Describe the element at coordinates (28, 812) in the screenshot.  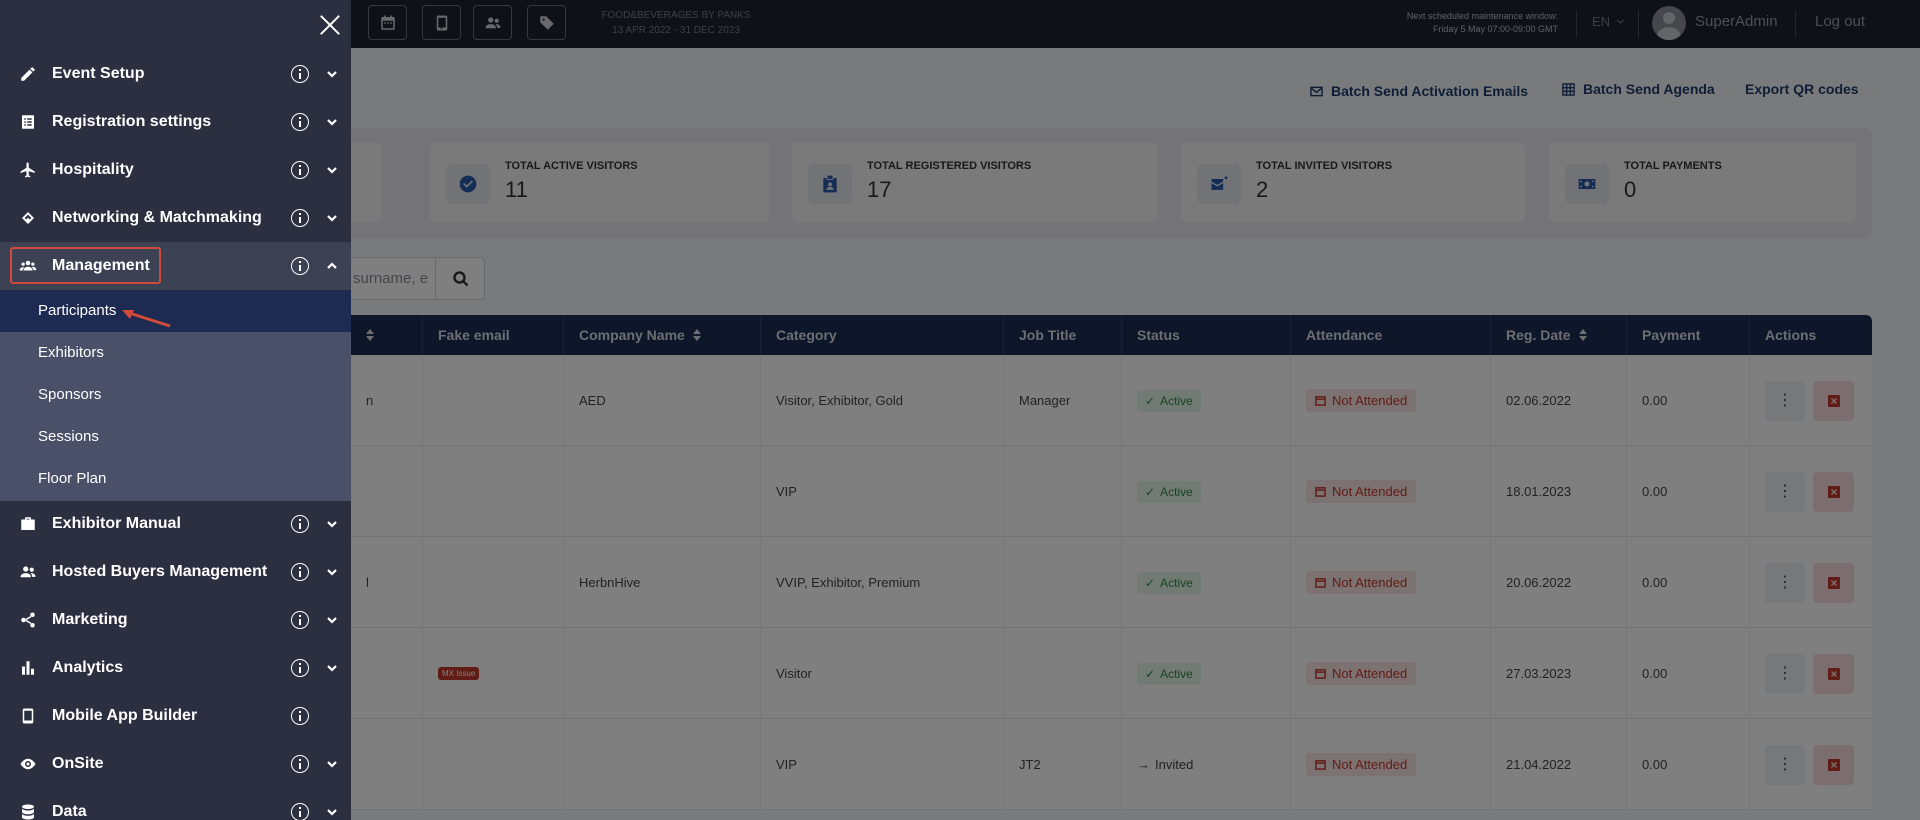
I see `database-icon` at that location.